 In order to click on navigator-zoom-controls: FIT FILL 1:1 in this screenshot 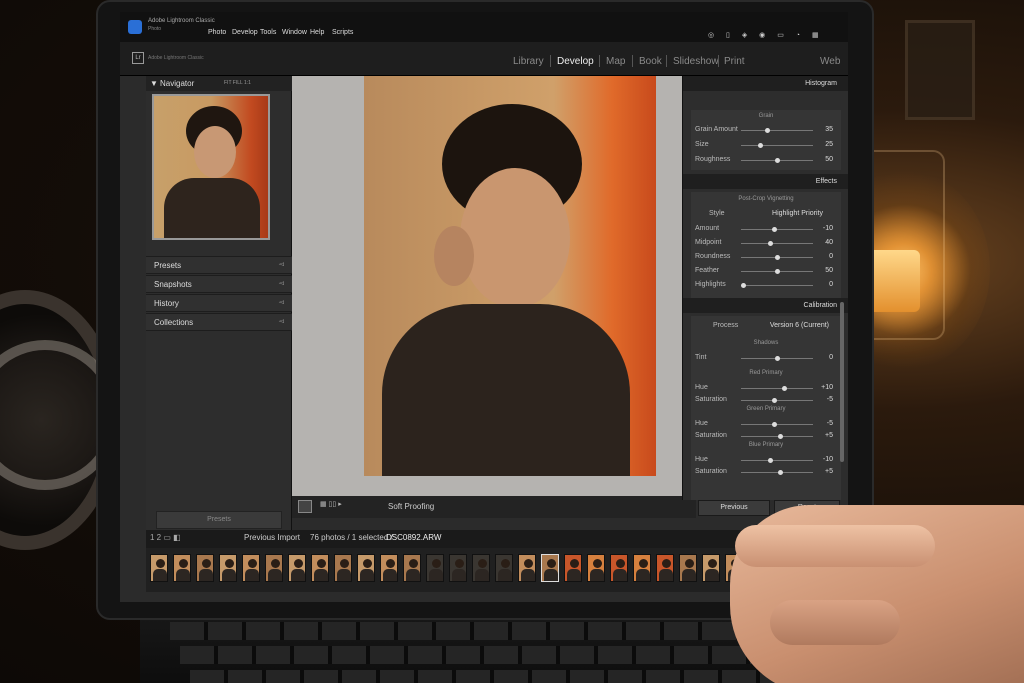, I will do `click(237, 83)`.